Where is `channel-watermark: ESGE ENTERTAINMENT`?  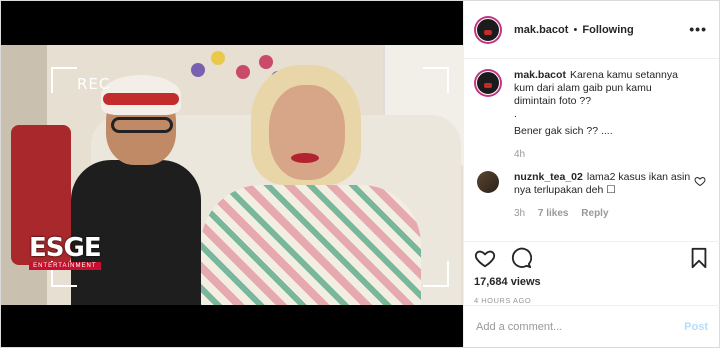 channel-watermark: ESGE ENTERTAINMENT is located at coordinates (65, 251).